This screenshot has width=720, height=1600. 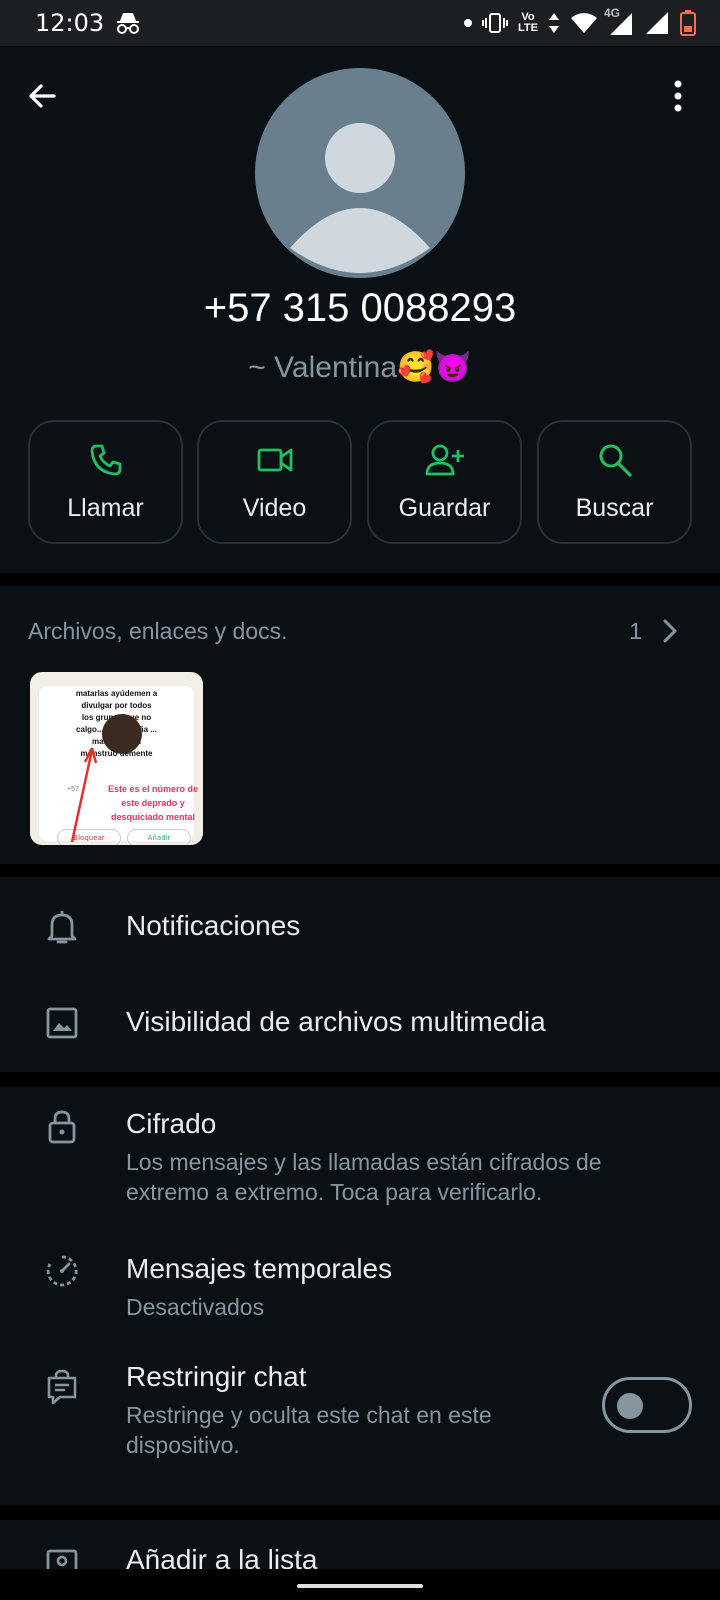 I want to click on volte-indicator: Vo LTE, so click(x=528, y=23).